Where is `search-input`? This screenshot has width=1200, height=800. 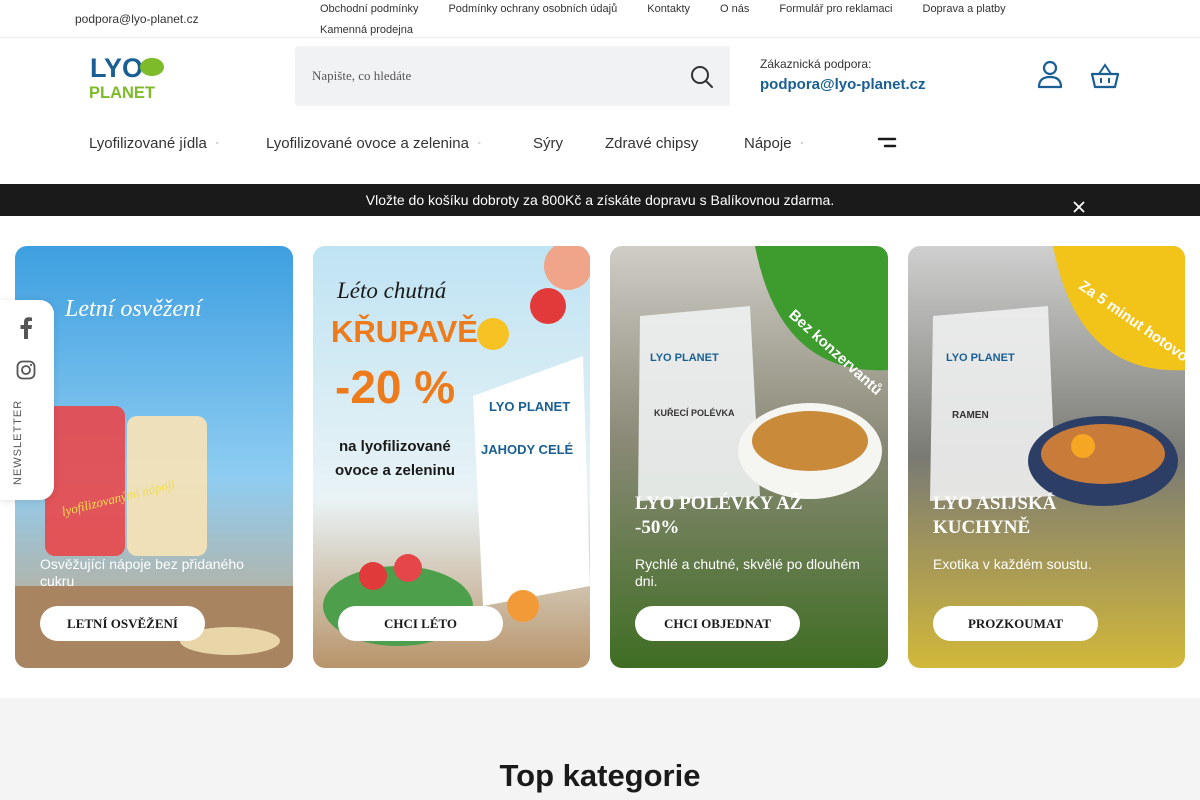 search-input is located at coordinates (485, 76).